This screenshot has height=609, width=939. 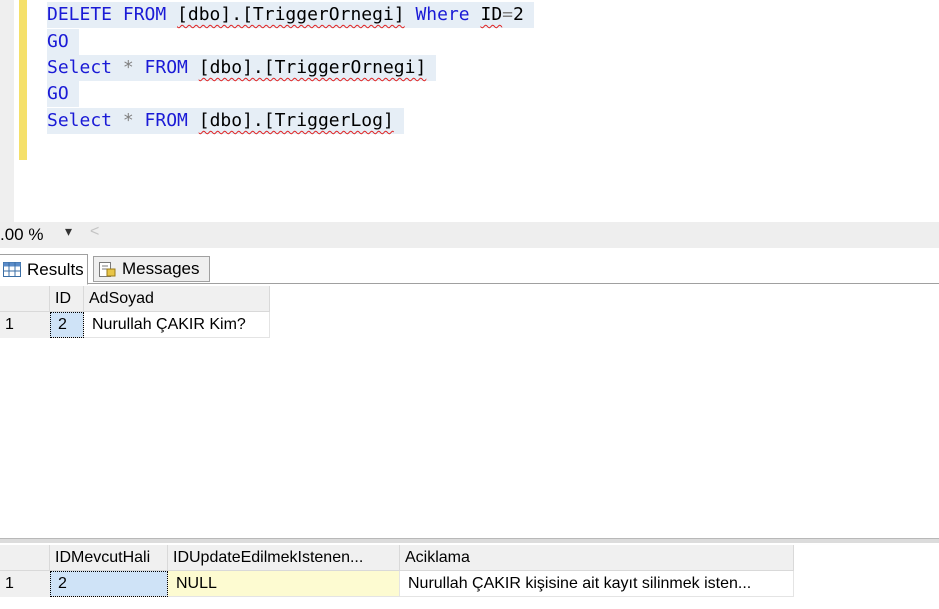 What do you see at coordinates (469, 267) in the screenshot?
I see `results-tab-strip: Results Messages` at bounding box center [469, 267].